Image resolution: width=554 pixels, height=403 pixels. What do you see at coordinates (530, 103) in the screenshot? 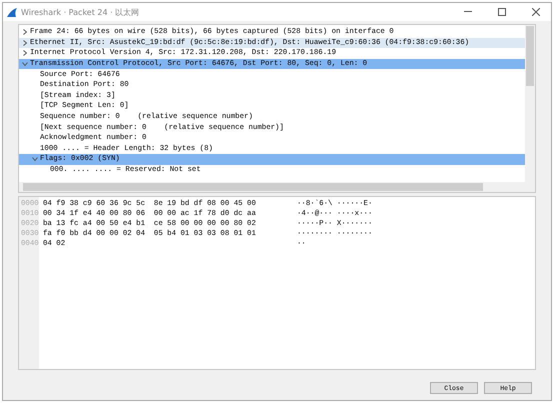
I see `vertical-scrollbar` at bounding box center [530, 103].